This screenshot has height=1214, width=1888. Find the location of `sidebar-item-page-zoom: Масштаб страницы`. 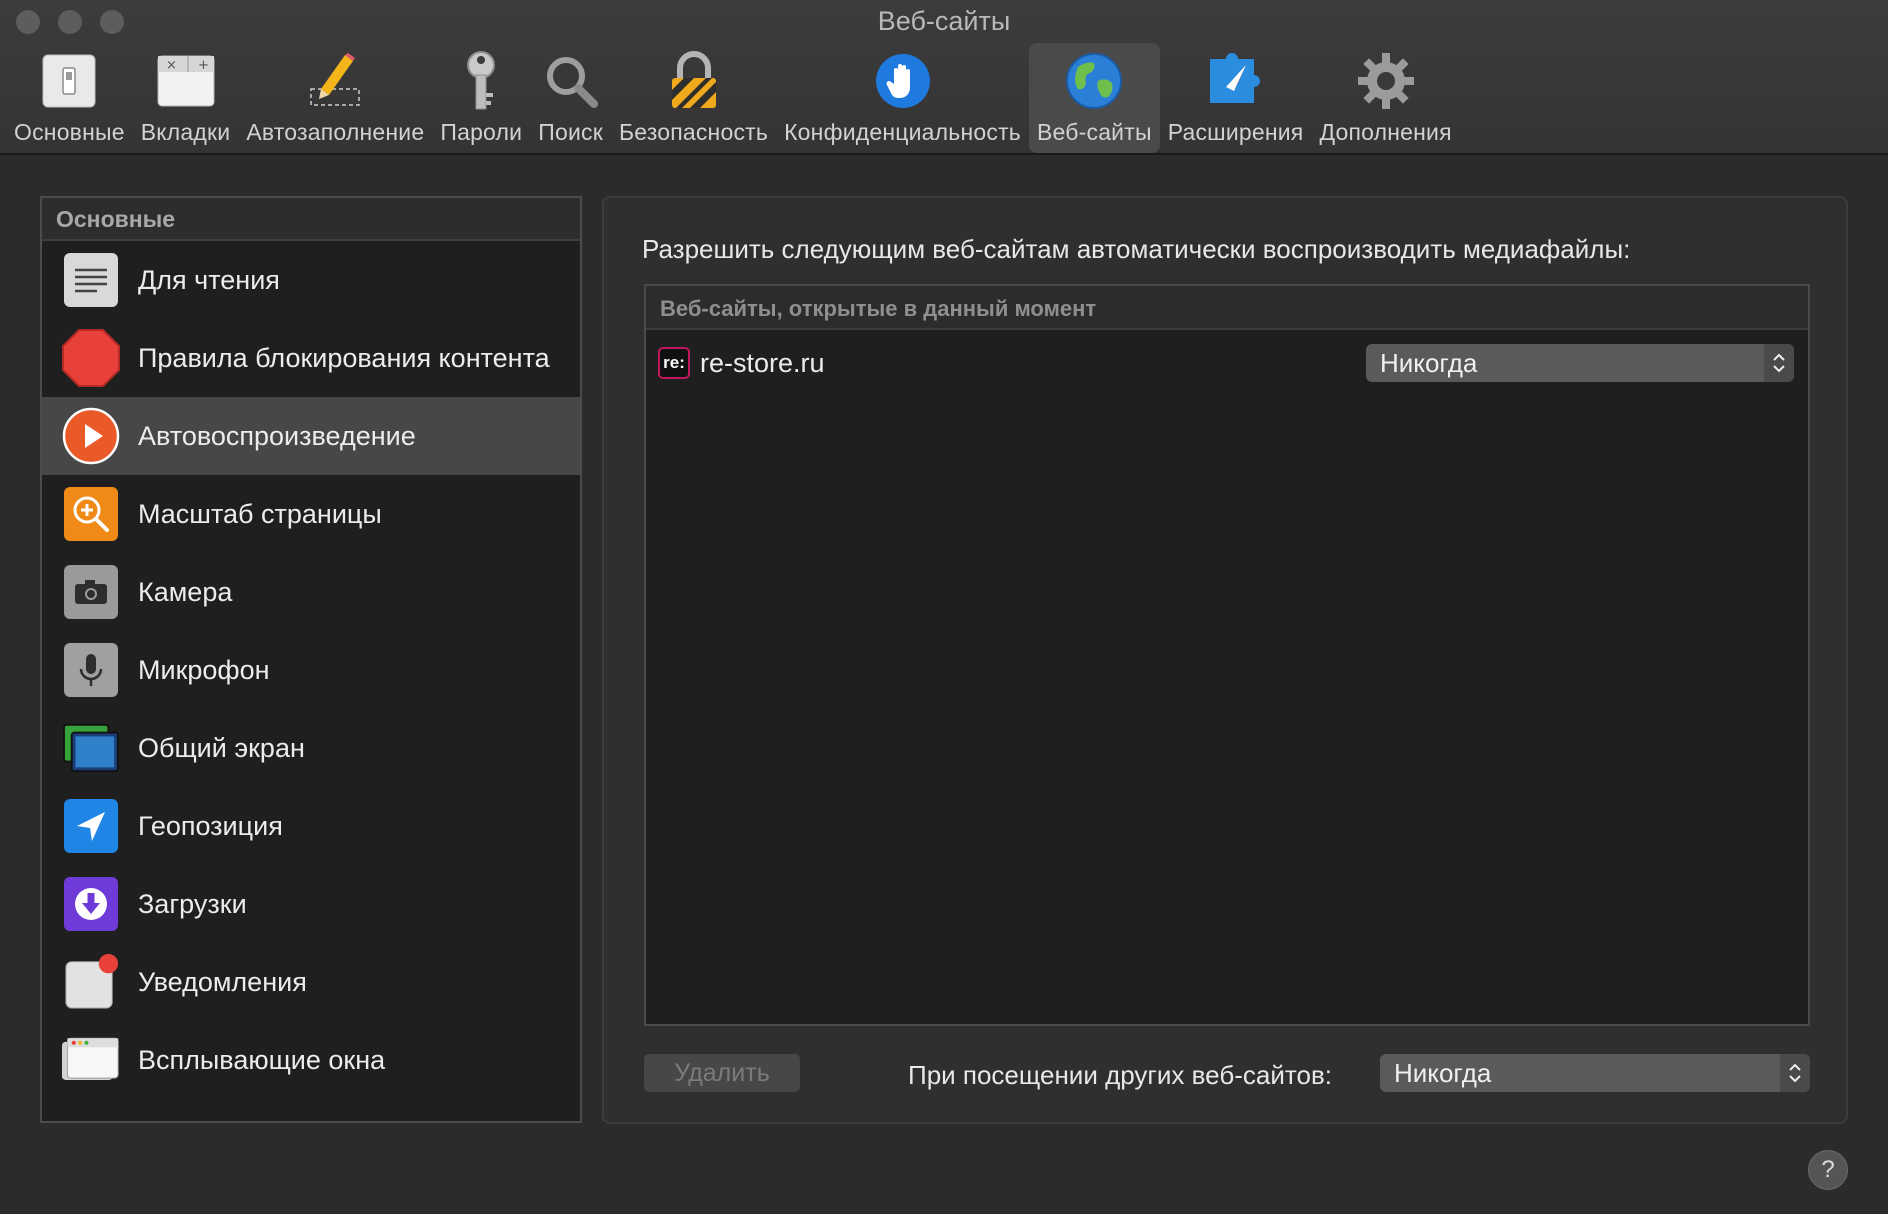

sidebar-item-page-zoom: Масштаб страницы is located at coordinates (311, 514).